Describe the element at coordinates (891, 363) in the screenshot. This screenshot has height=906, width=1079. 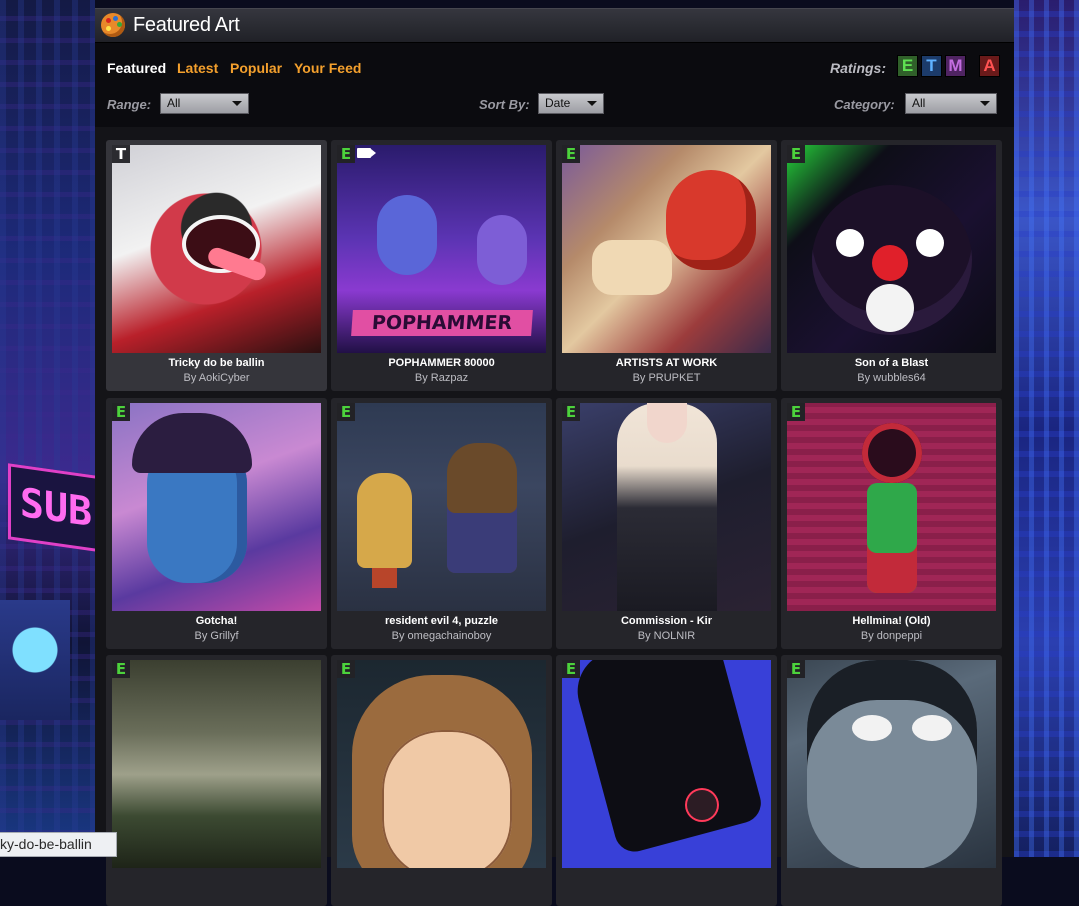
I see `art-title: Son of a Blast` at that location.